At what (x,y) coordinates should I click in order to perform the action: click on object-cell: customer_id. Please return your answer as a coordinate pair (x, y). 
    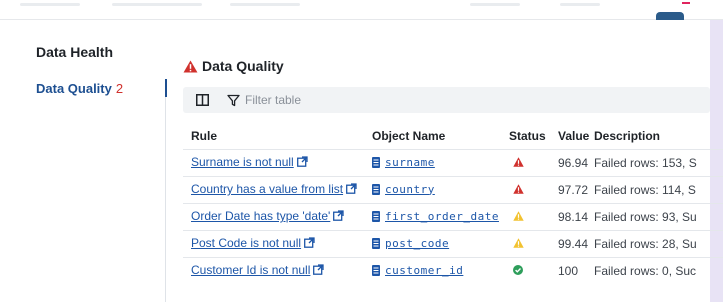
    Looking at the image, I should click on (440, 270).